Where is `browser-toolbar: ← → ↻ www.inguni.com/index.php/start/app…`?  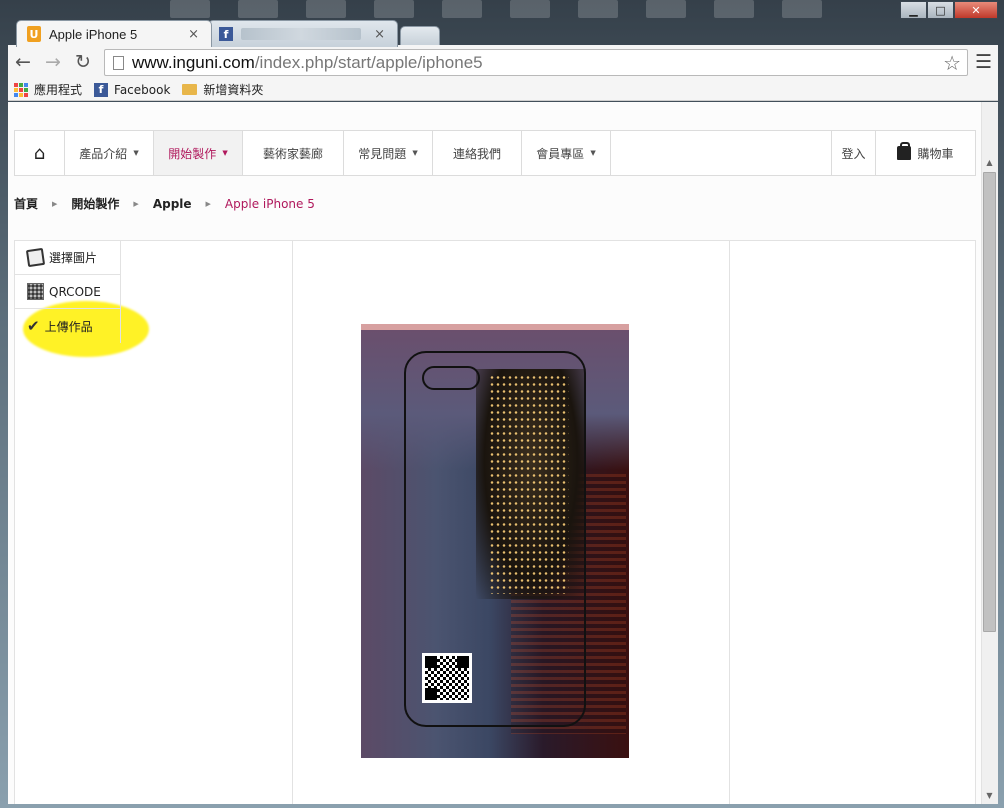 browser-toolbar: ← → ↻ www.inguni.com/index.php/start/app… is located at coordinates (503, 62).